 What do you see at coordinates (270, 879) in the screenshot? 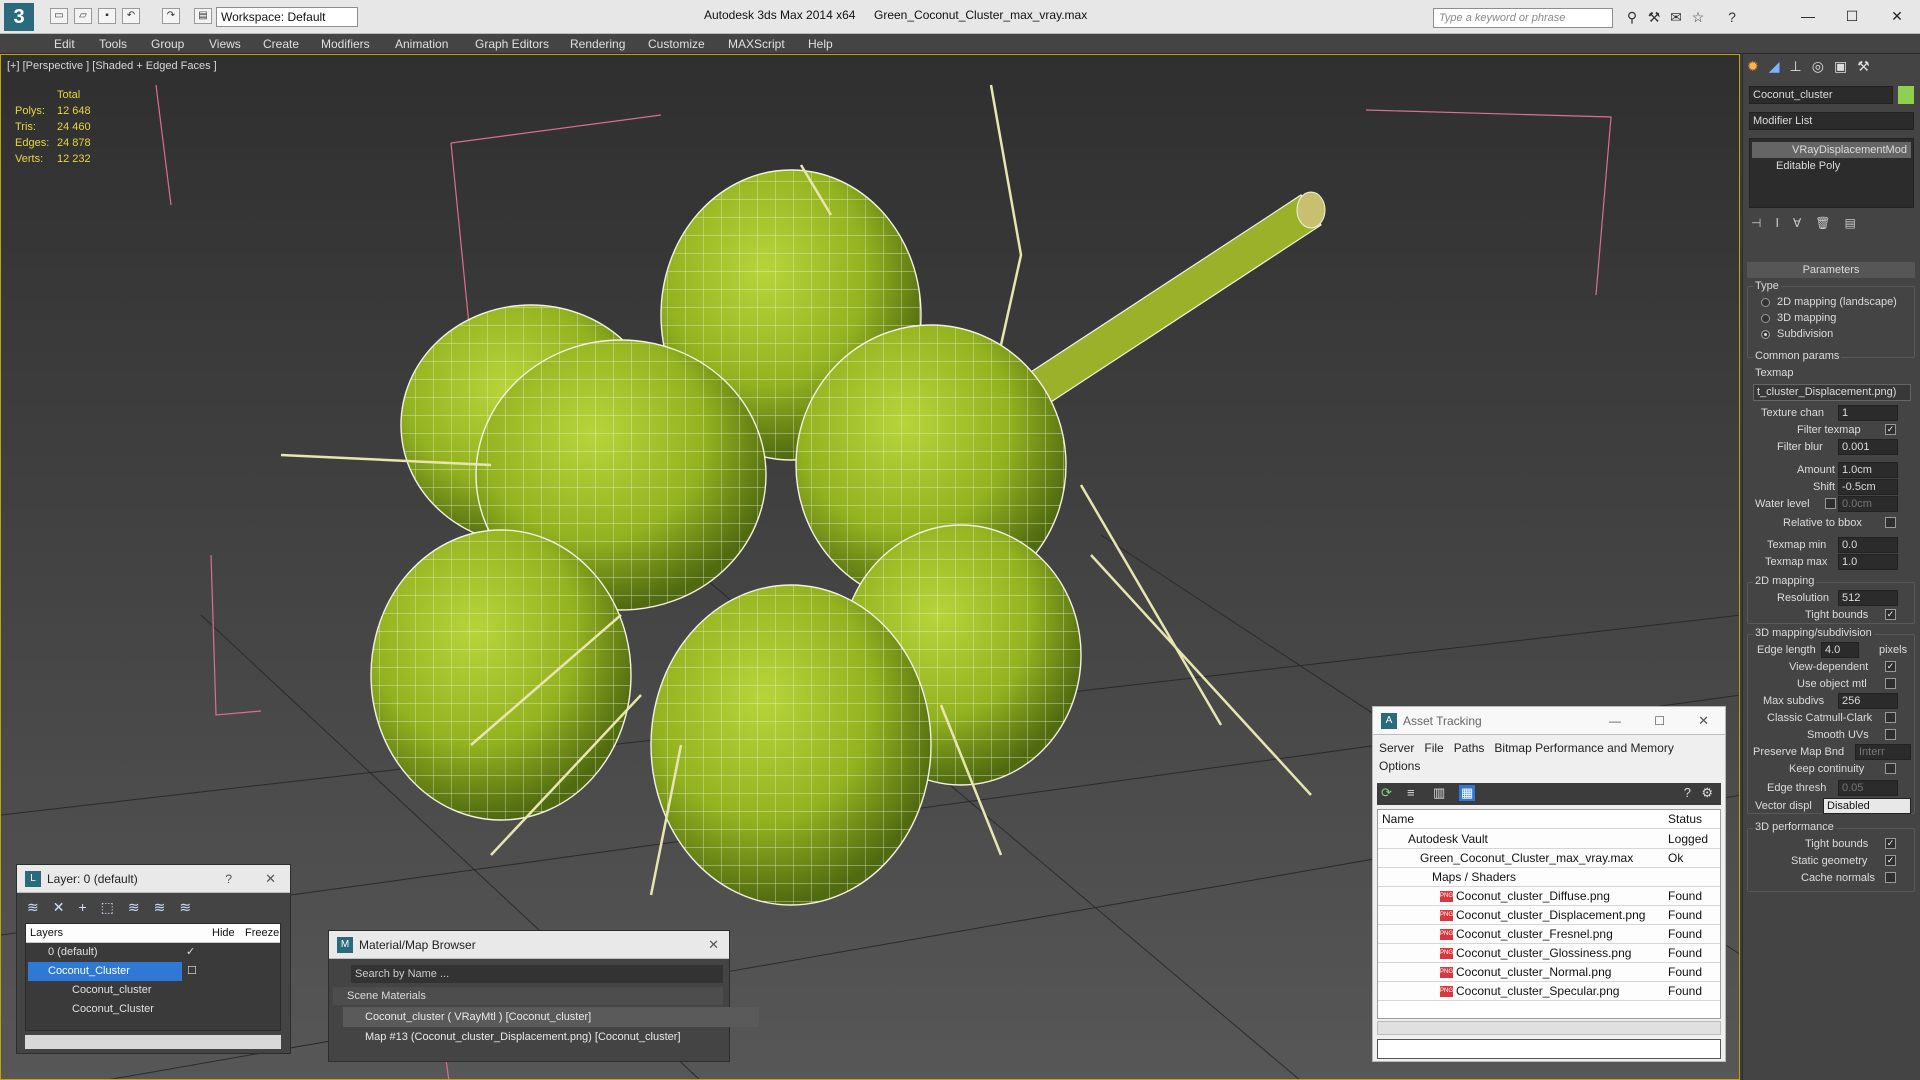
I see `layer-close-button: ✕` at bounding box center [270, 879].